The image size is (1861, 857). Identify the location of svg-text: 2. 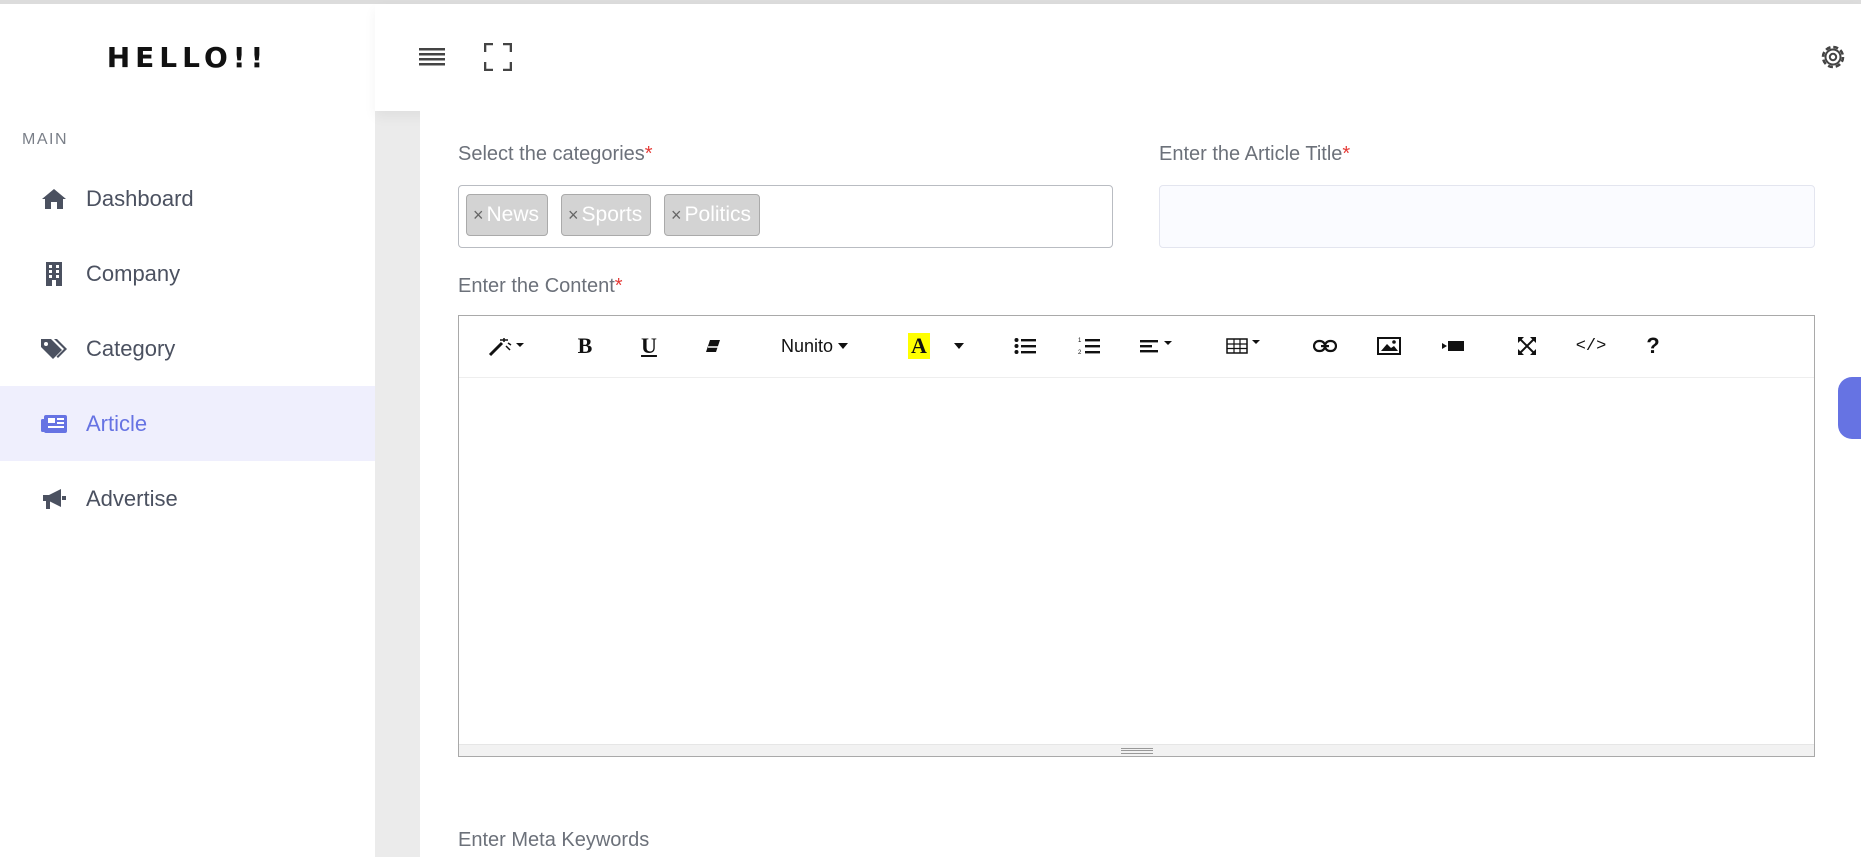
(1080, 352).